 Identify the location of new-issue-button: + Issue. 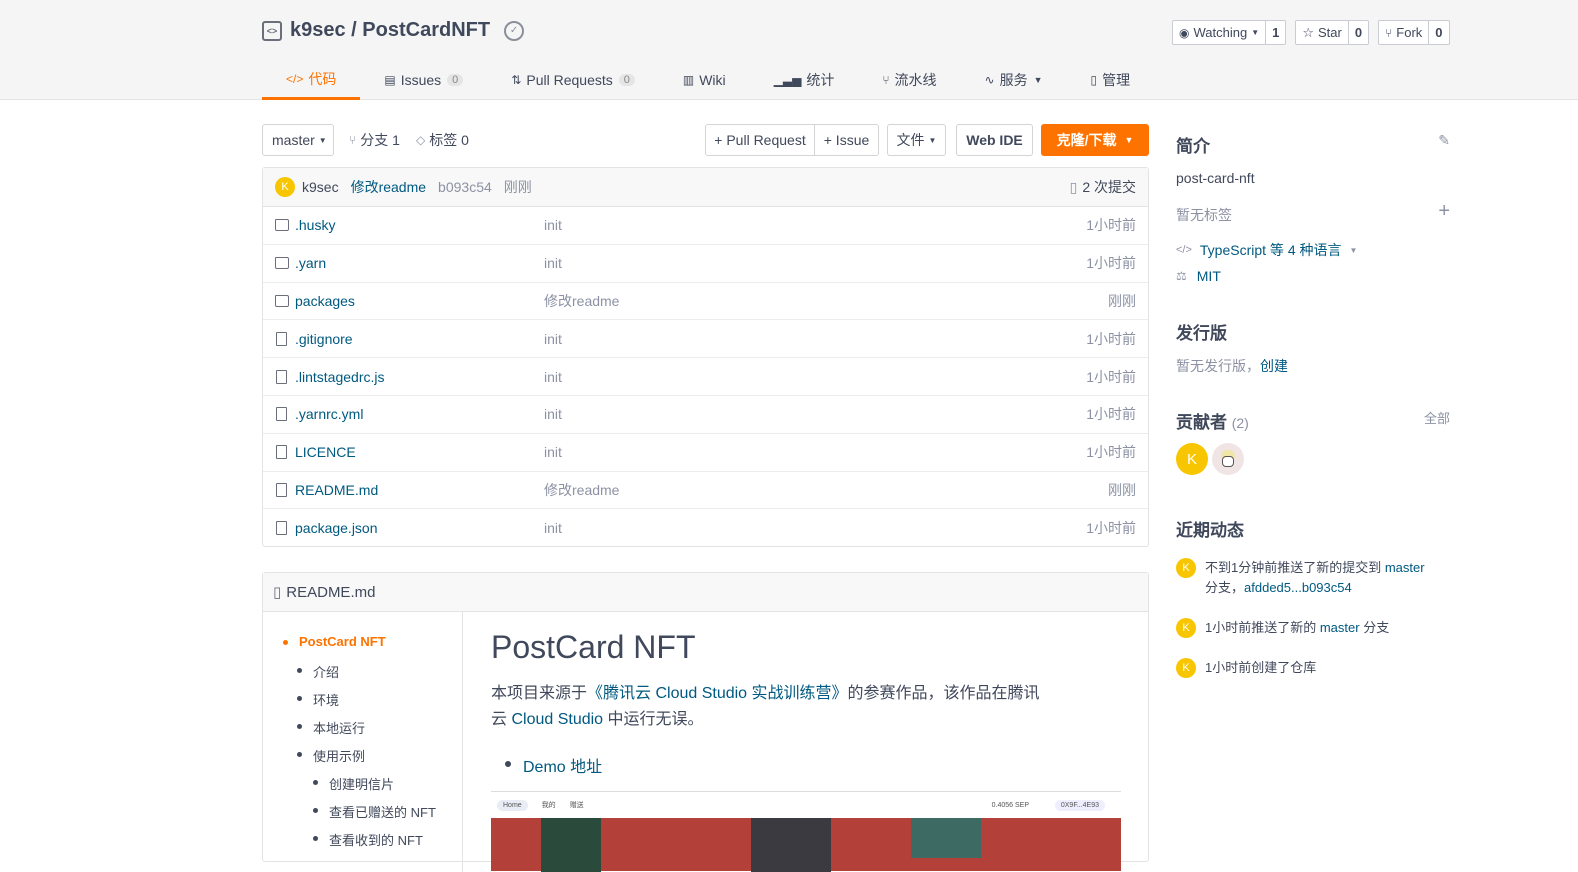
(846, 140).